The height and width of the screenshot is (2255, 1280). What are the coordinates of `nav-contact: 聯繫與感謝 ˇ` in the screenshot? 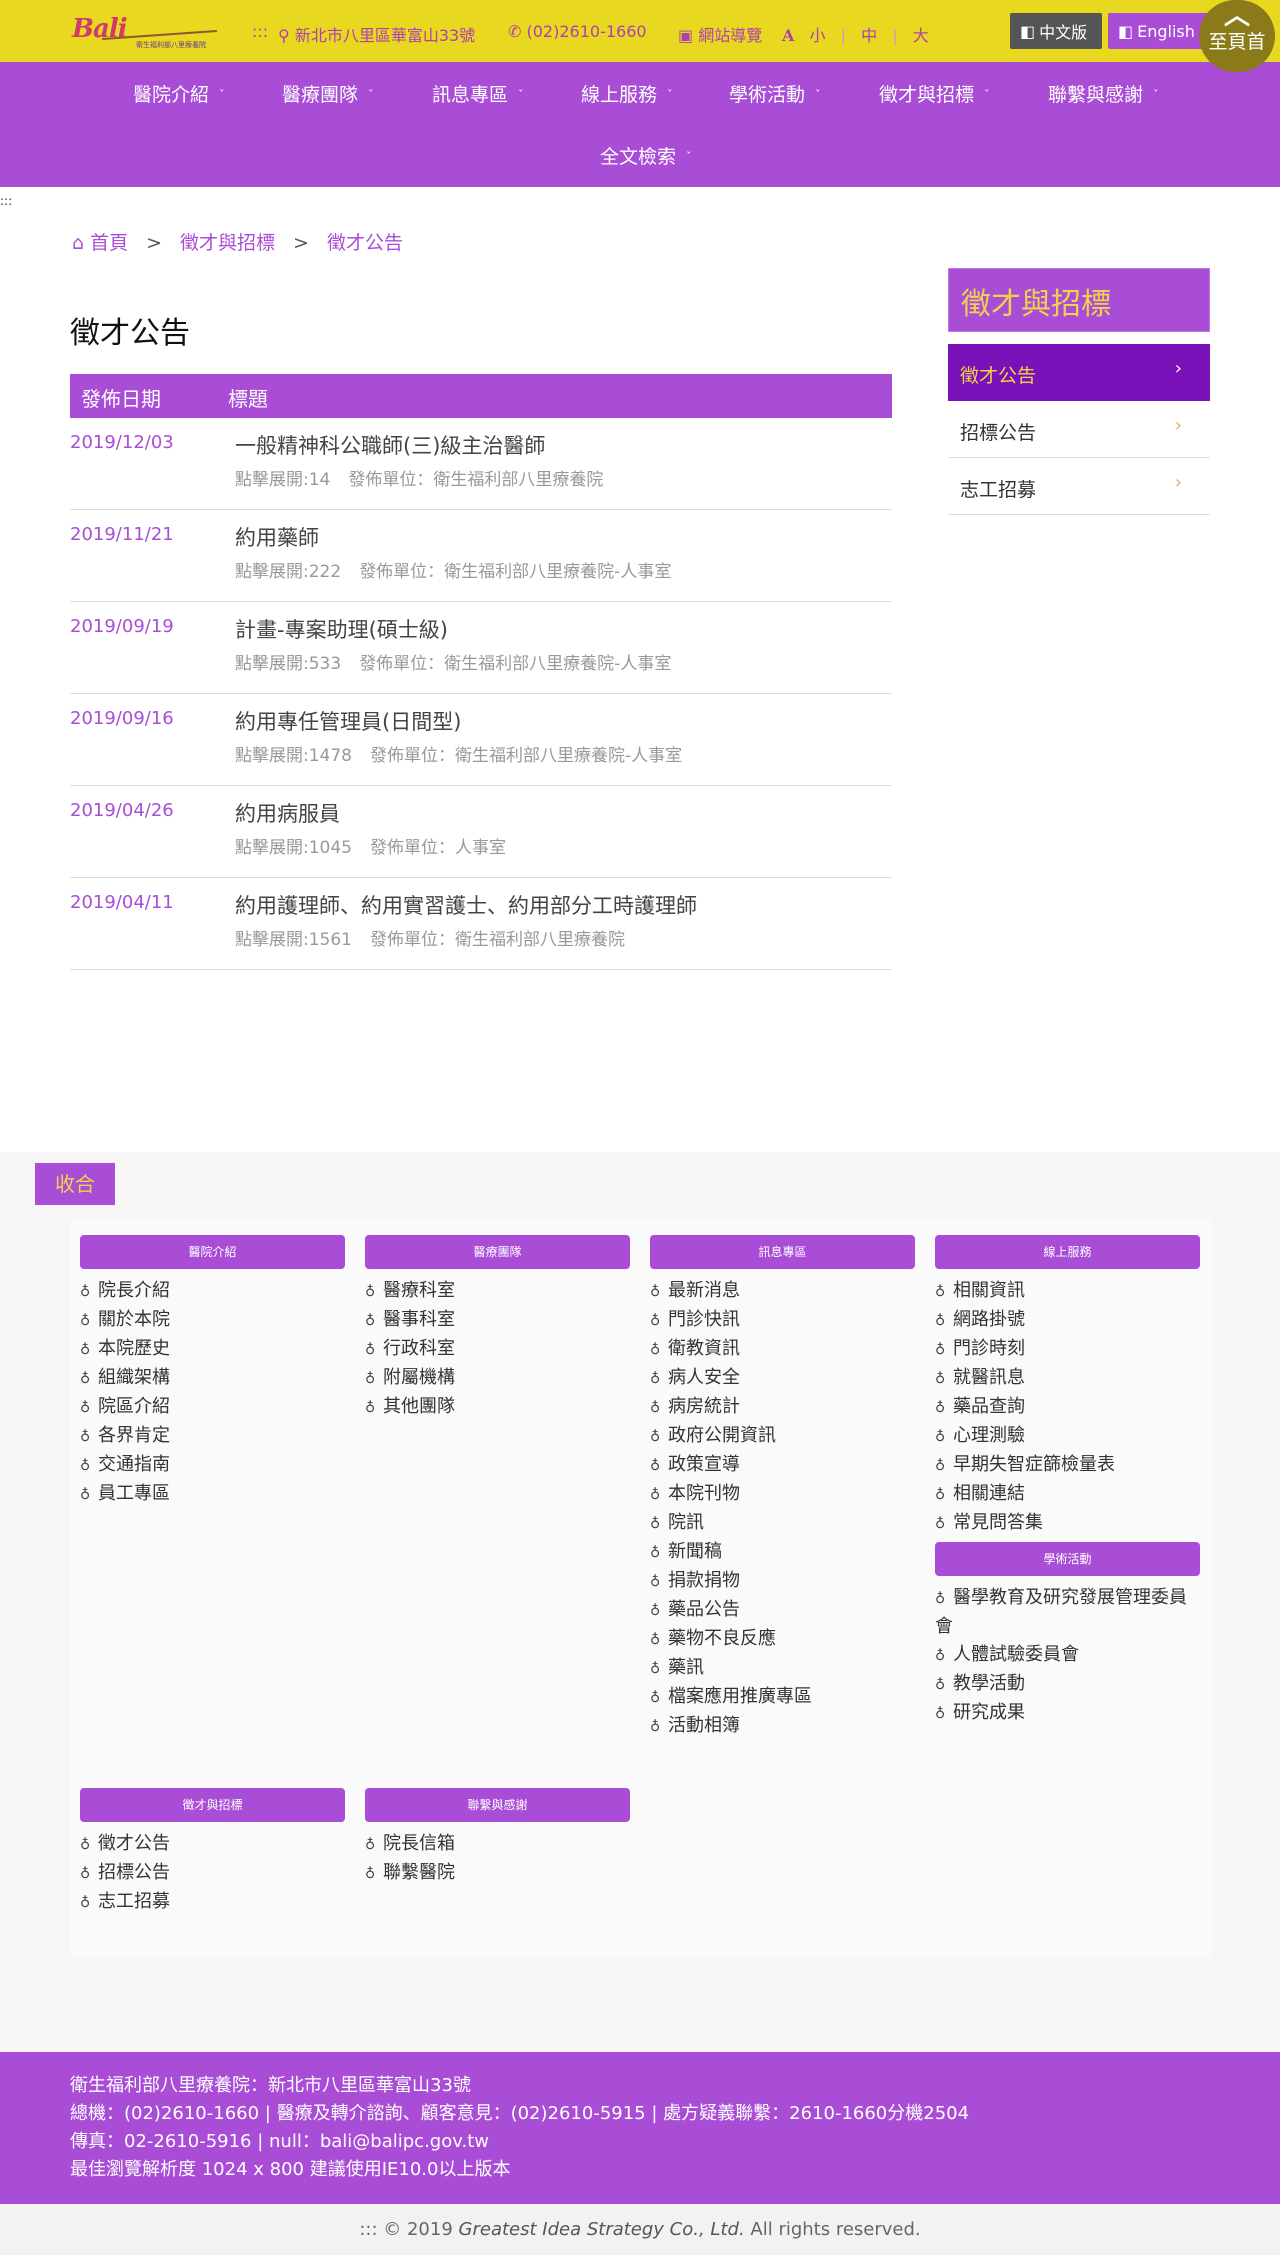 It's located at (1103, 93).